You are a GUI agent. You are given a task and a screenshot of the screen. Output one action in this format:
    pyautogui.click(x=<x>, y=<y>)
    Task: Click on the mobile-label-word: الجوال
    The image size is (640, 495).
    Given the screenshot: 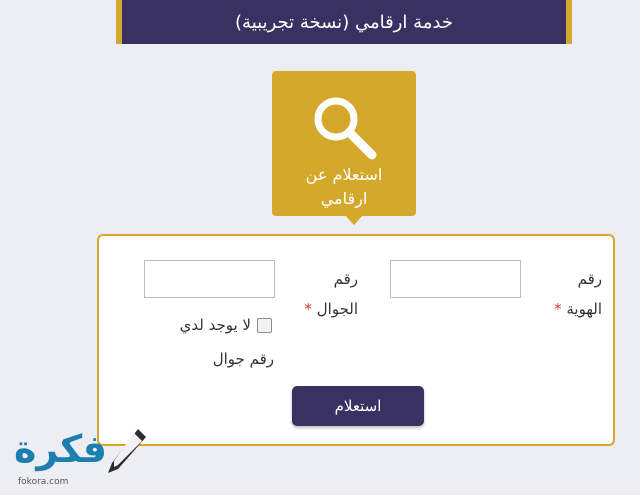 What is the action you would take?
    pyautogui.click(x=337, y=309)
    